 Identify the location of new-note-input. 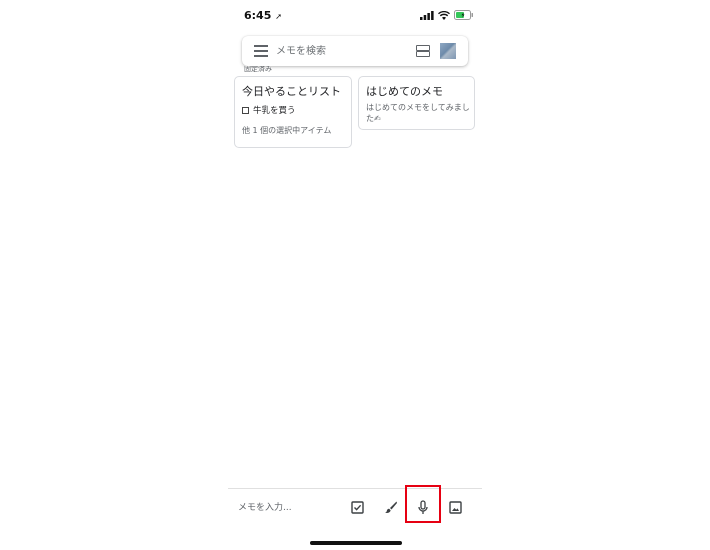
(288, 508).